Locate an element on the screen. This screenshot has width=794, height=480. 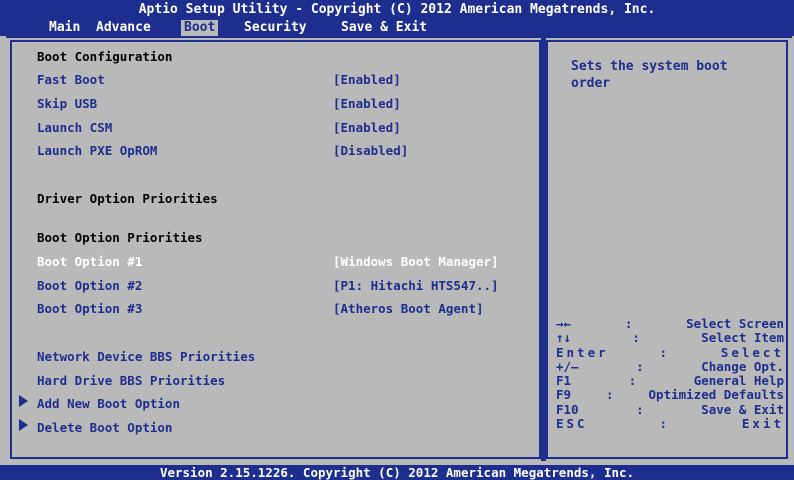
key-action: Optimized Defaults is located at coordinates (716, 395).